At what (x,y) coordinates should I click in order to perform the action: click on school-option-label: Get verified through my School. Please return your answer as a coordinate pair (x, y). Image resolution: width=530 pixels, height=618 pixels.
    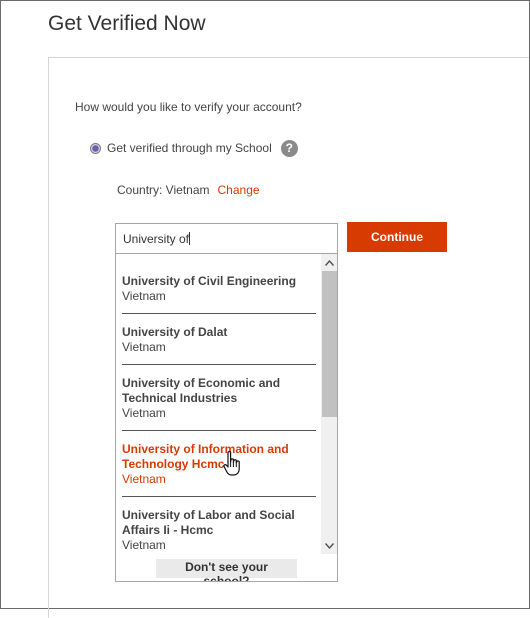
    Looking at the image, I should click on (189, 148).